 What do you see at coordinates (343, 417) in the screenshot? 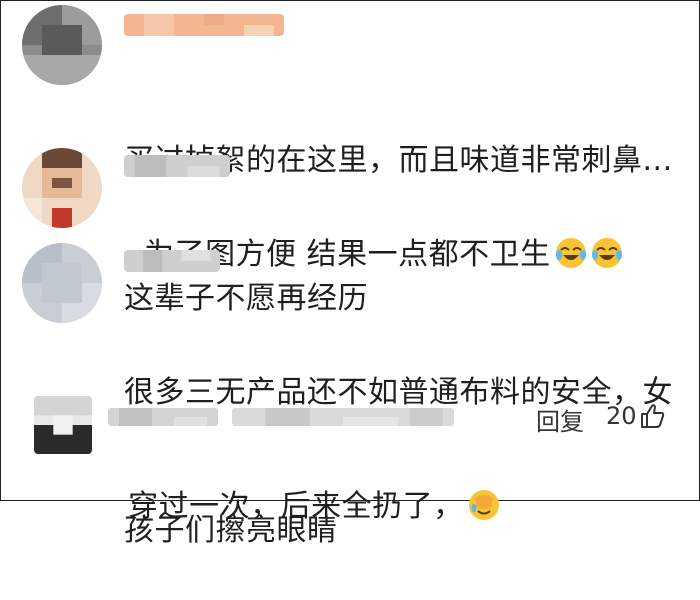
I see `comment-timestamp` at bounding box center [343, 417].